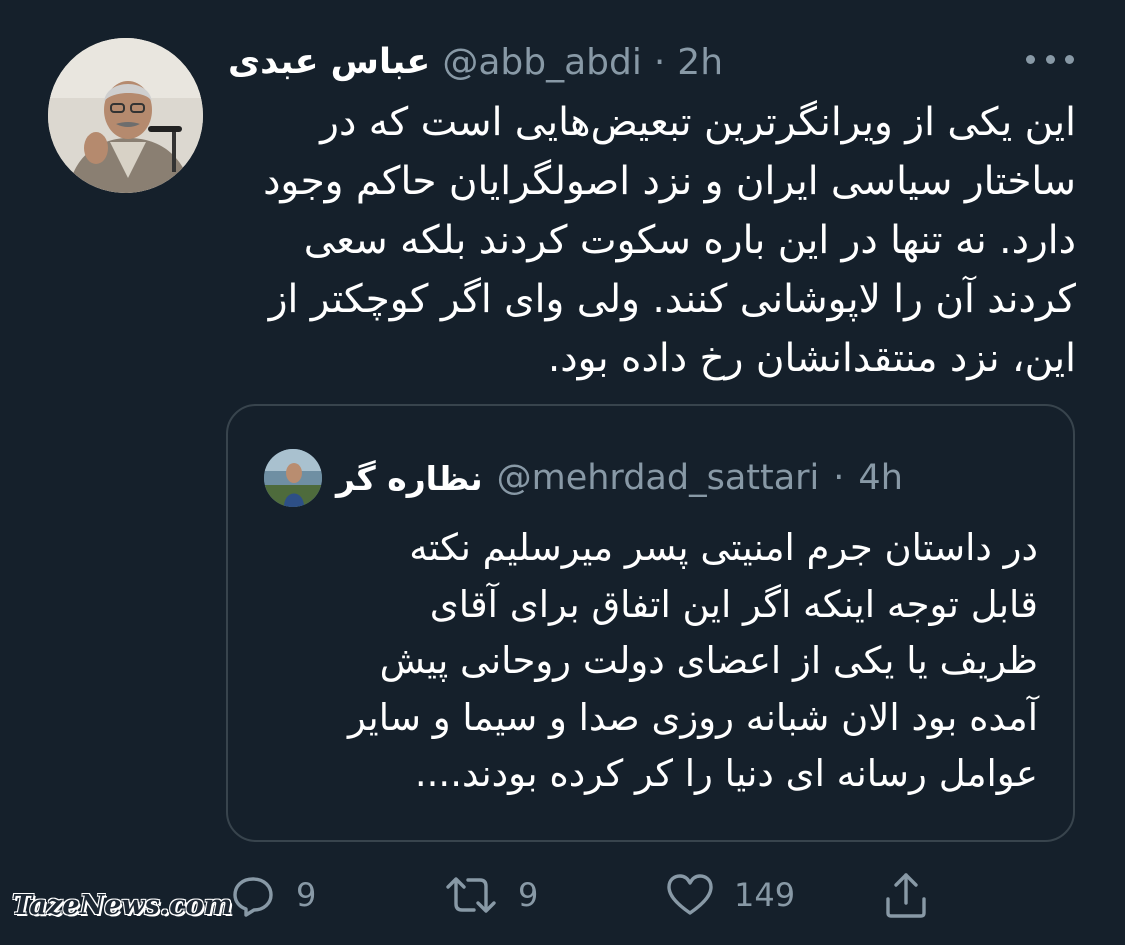  Describe the element at coordinates (708, 660) in the screenshot. I see `quoted-text-line: ظریف یا یکی از اعضای دولت روحانی پیش` at that location.